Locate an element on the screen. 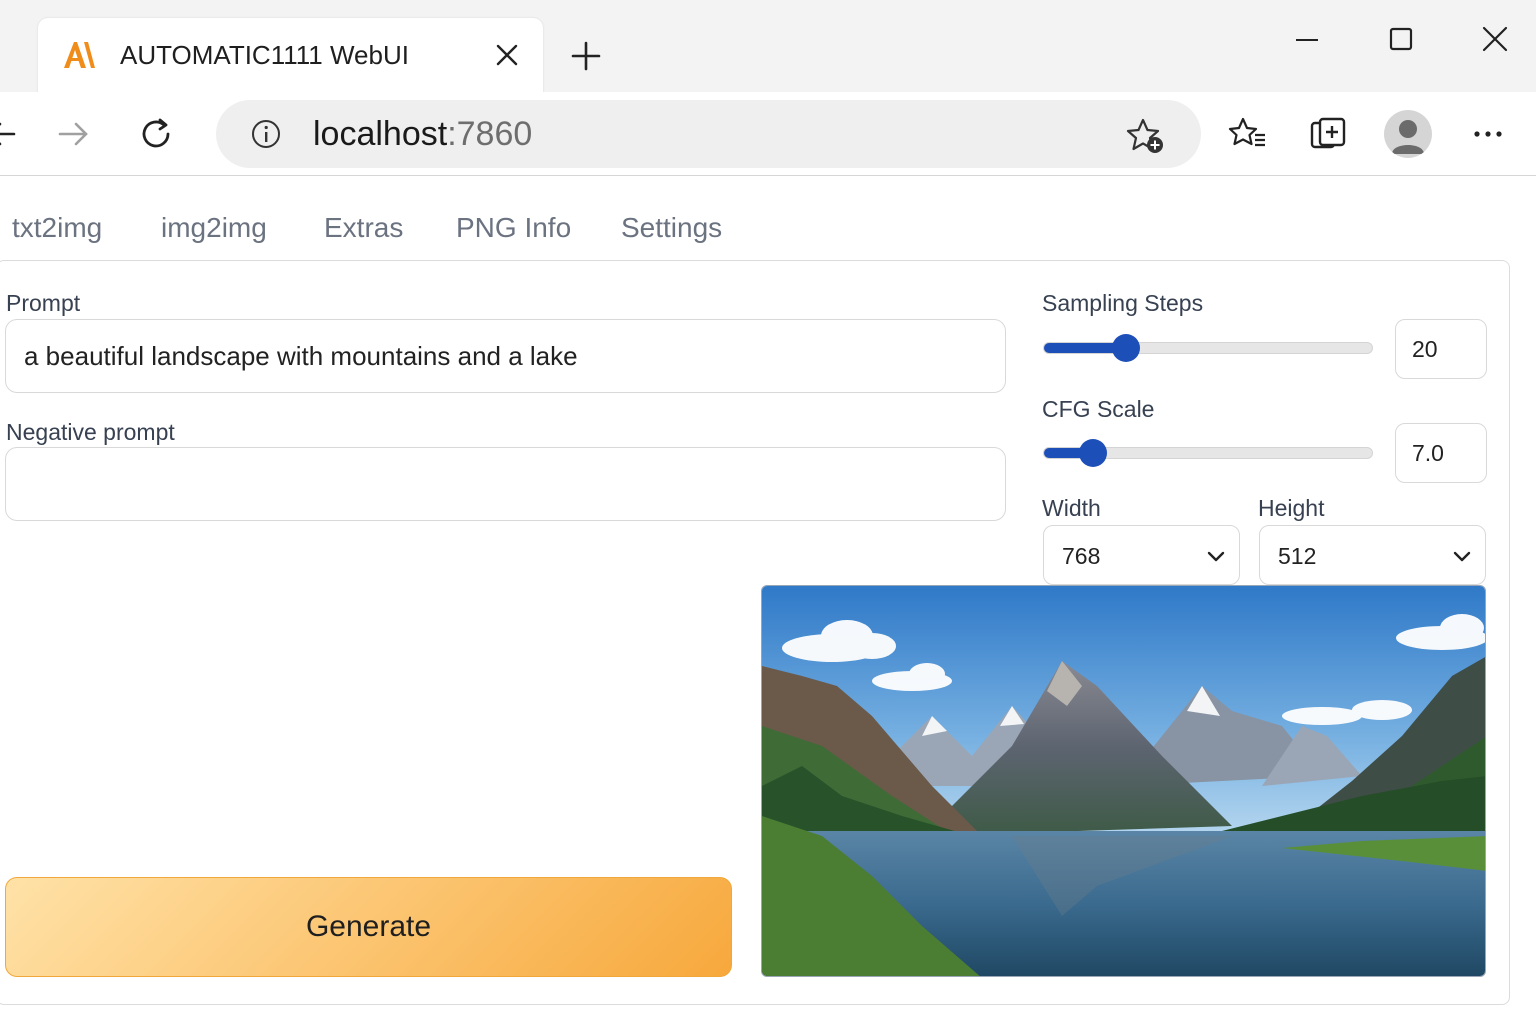 Image resolution: width=1536 pixels, height=1024 pixels. height-select: 512 is located at coordinates (1372, 555).